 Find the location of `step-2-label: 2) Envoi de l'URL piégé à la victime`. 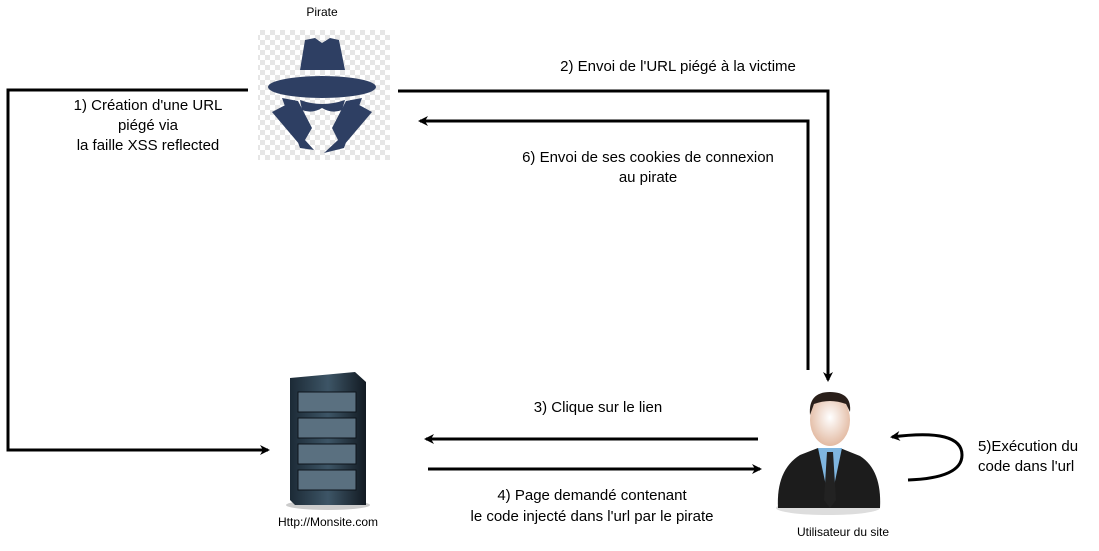

step-2-label: 2) Envoi de l'URL piégé à la victime is located at coordinates (678, 66).